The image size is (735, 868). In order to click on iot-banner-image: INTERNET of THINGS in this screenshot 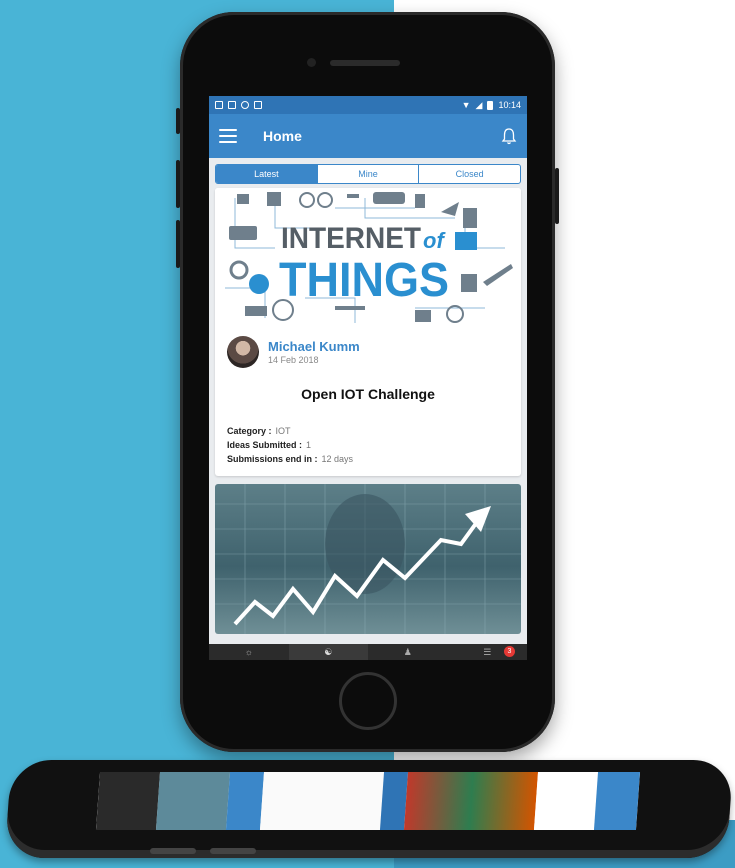, I will do `click(368, 258)`.